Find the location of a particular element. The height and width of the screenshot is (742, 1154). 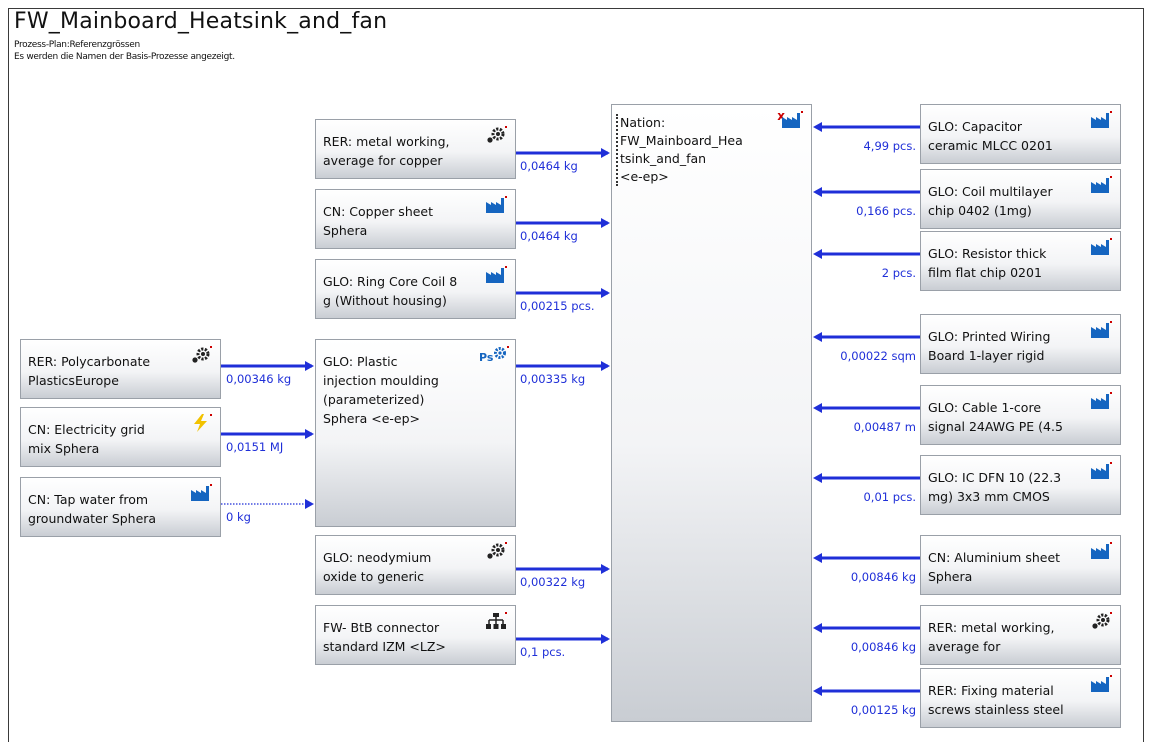

process-node-label: CN: Electricity grid mix Sphera is located at coordinates (86, 439).